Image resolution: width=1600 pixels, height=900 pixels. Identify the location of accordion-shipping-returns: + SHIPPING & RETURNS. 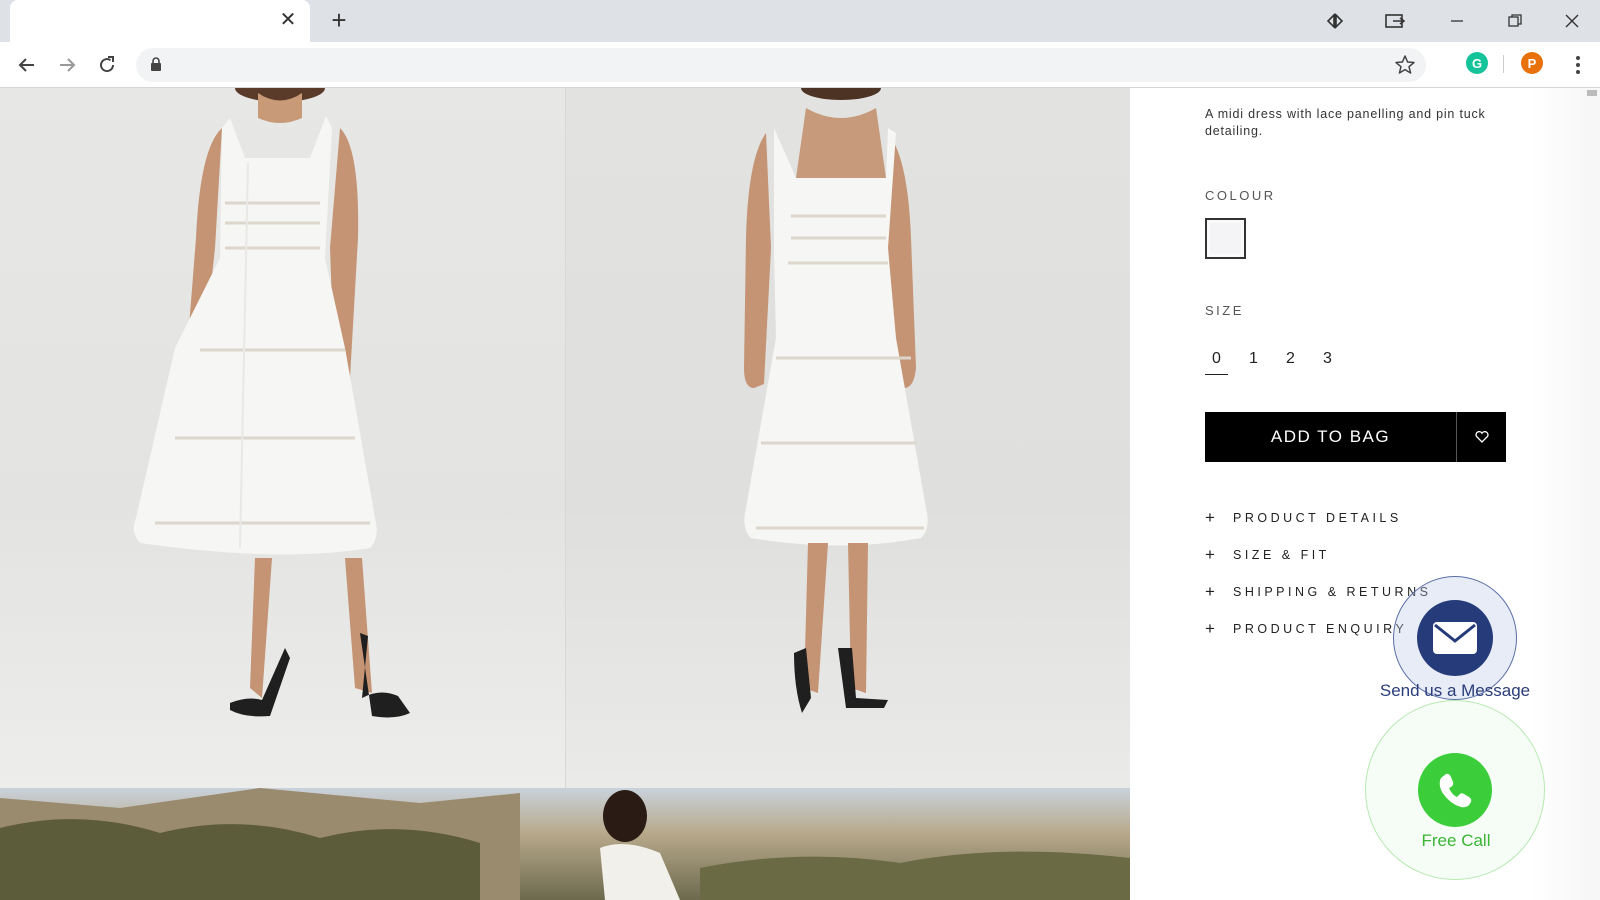
(1318, 592).